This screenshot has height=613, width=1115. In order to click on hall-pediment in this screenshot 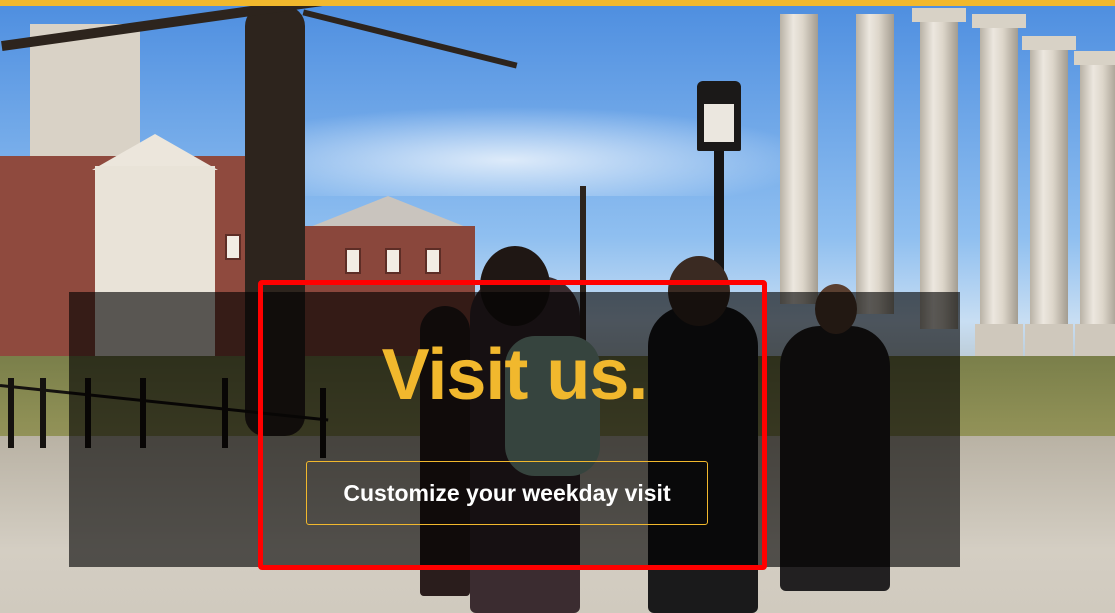, I will do `click(155, 152)`.